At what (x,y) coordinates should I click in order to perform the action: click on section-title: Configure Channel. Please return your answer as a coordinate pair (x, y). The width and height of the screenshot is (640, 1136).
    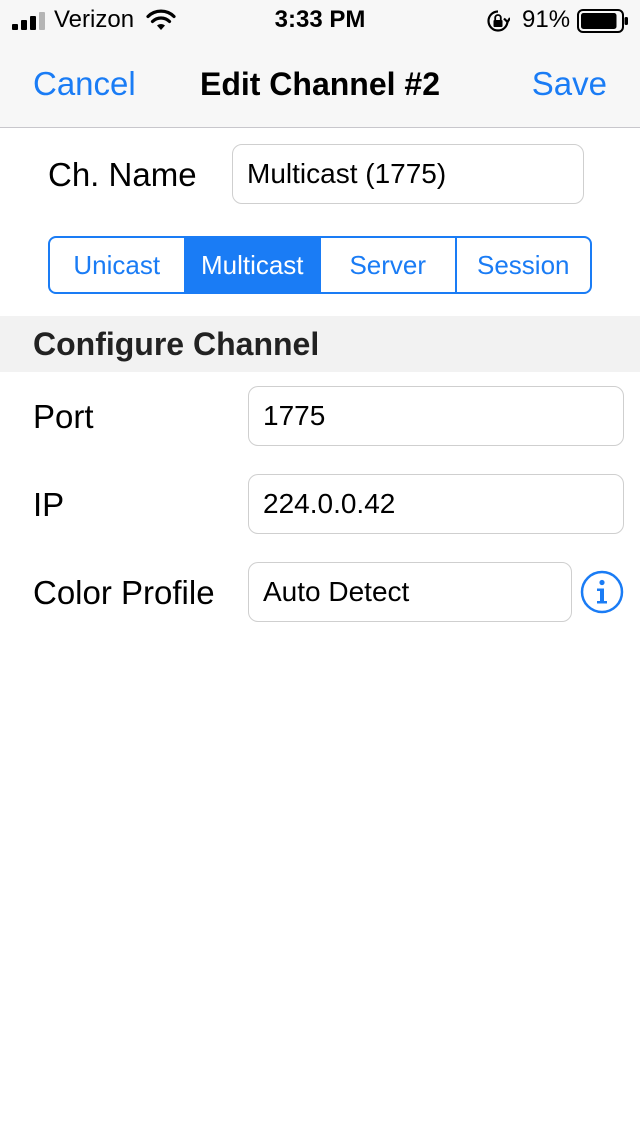
    Looking at the image, I should click on (176, 344).